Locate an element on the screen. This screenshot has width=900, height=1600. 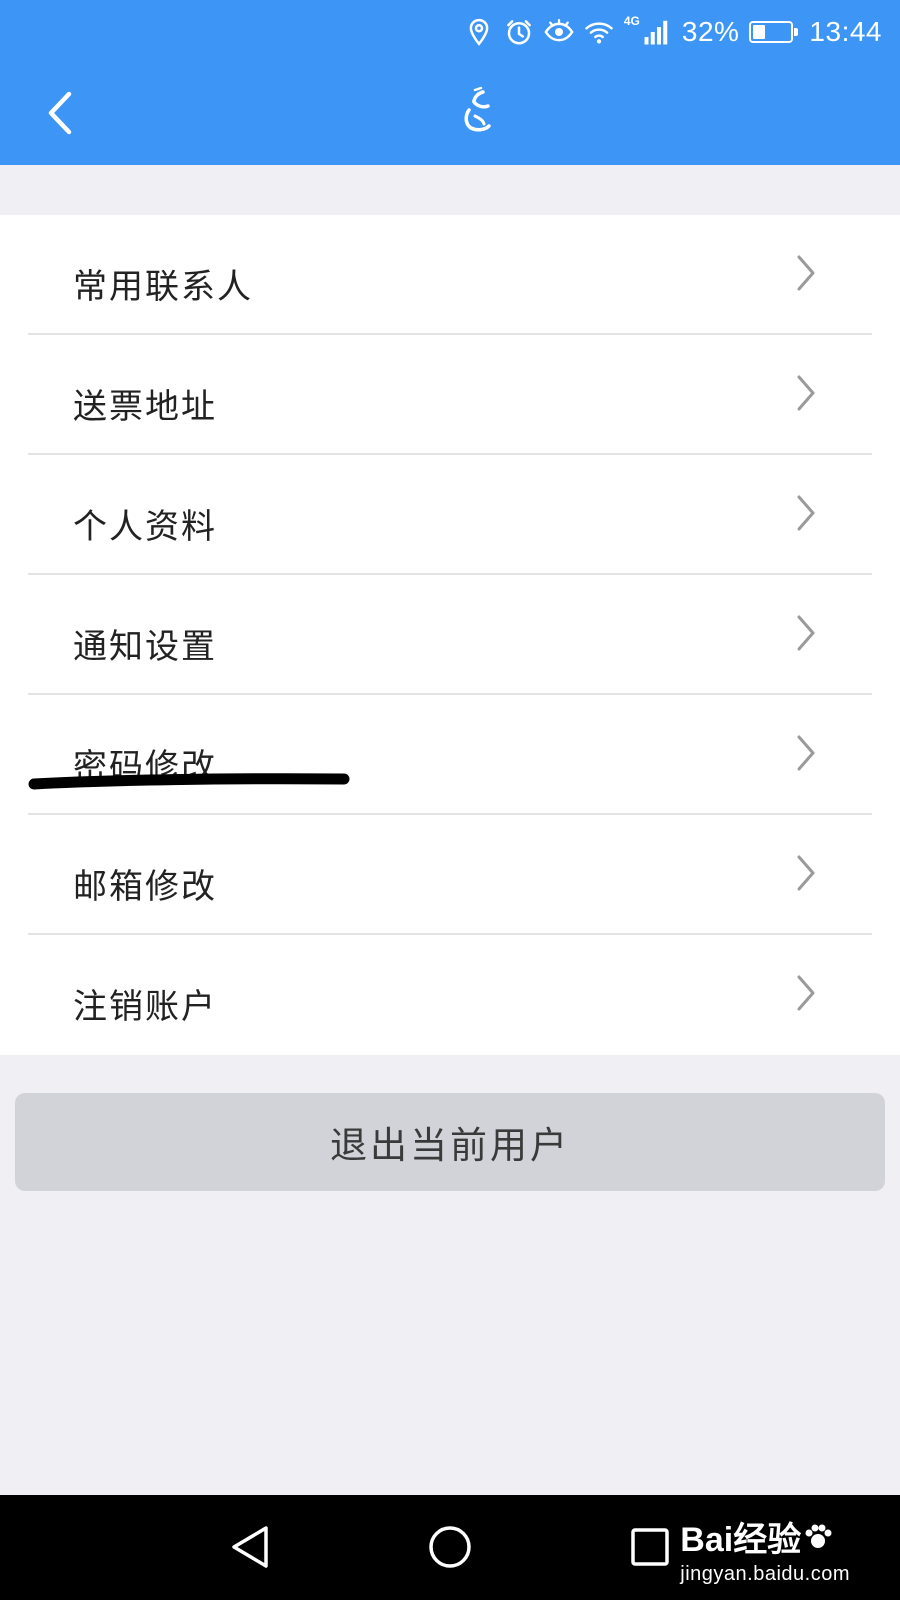
watermark-brand-text: Bai经验 is located at coordinates (741, 1540).